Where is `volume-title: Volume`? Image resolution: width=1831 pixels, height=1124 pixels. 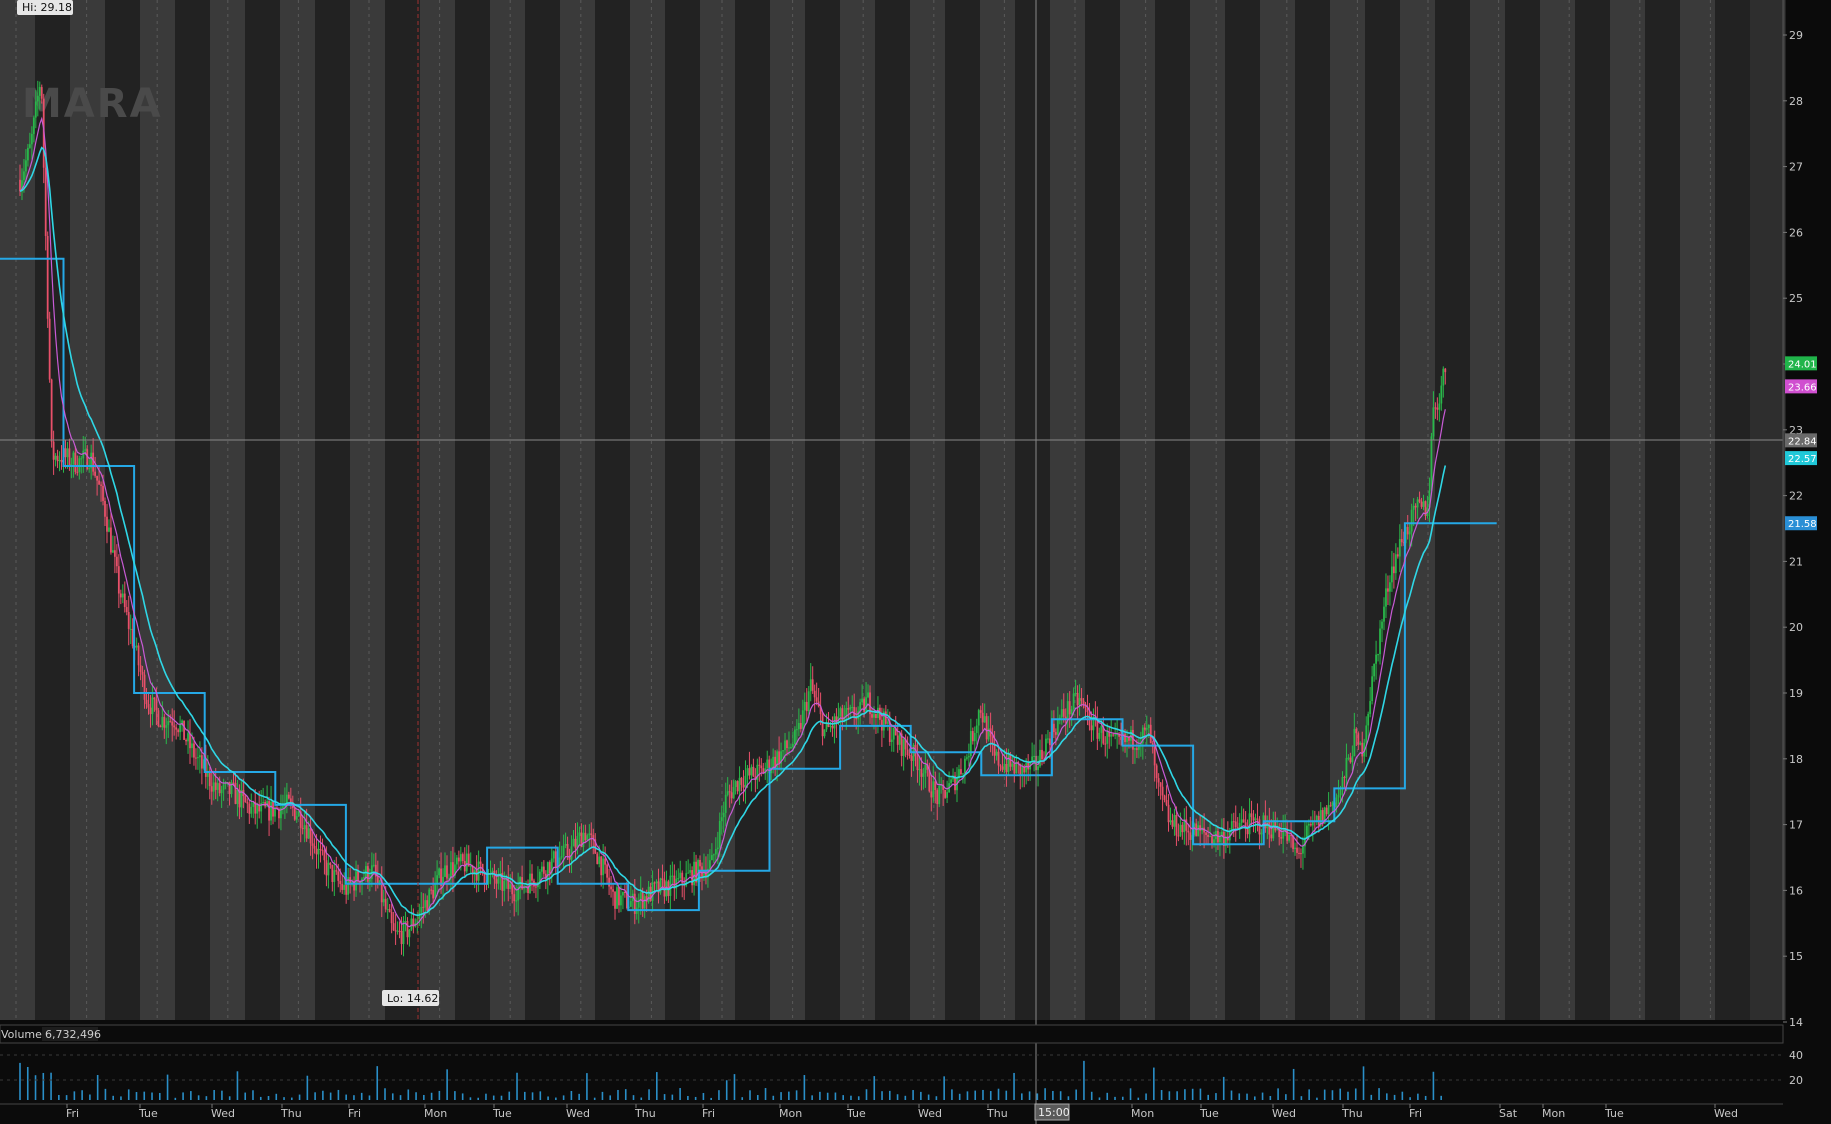 volume-title: Volume is located at coordinates (21, 1034).